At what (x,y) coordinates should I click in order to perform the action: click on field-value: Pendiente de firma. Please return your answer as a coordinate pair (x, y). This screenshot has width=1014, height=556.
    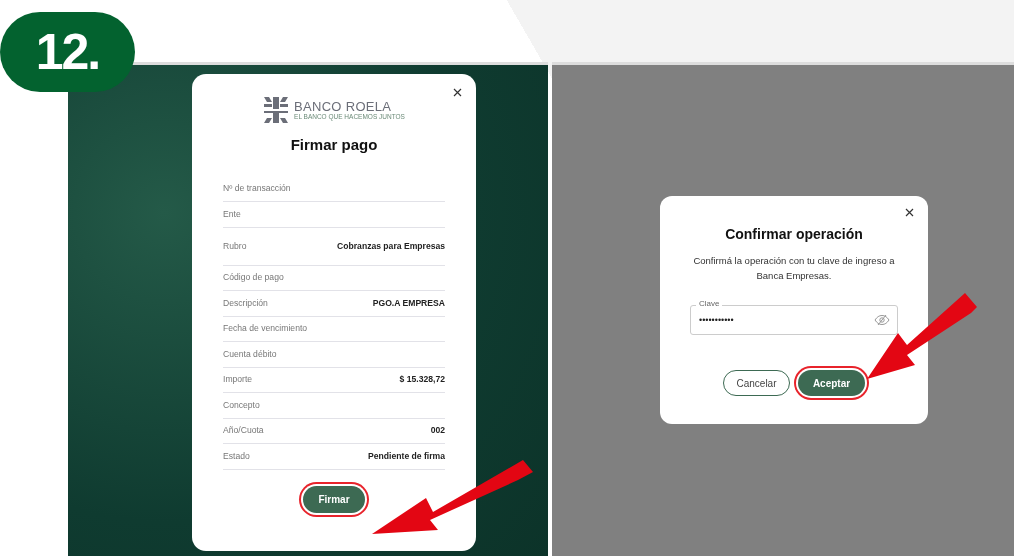
    Looking at the image, I should click on (406, 456).